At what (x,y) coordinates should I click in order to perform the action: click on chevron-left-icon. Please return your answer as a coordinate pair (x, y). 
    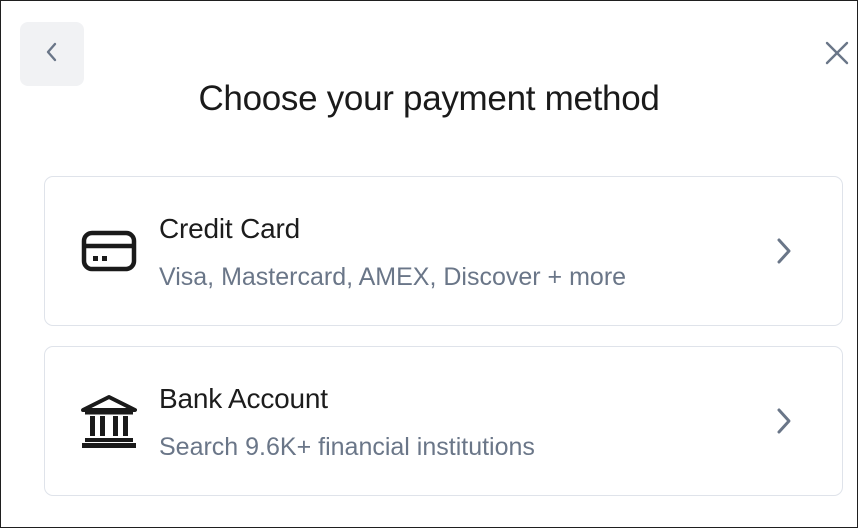
    Looking at the image, I should click on (52, 54).